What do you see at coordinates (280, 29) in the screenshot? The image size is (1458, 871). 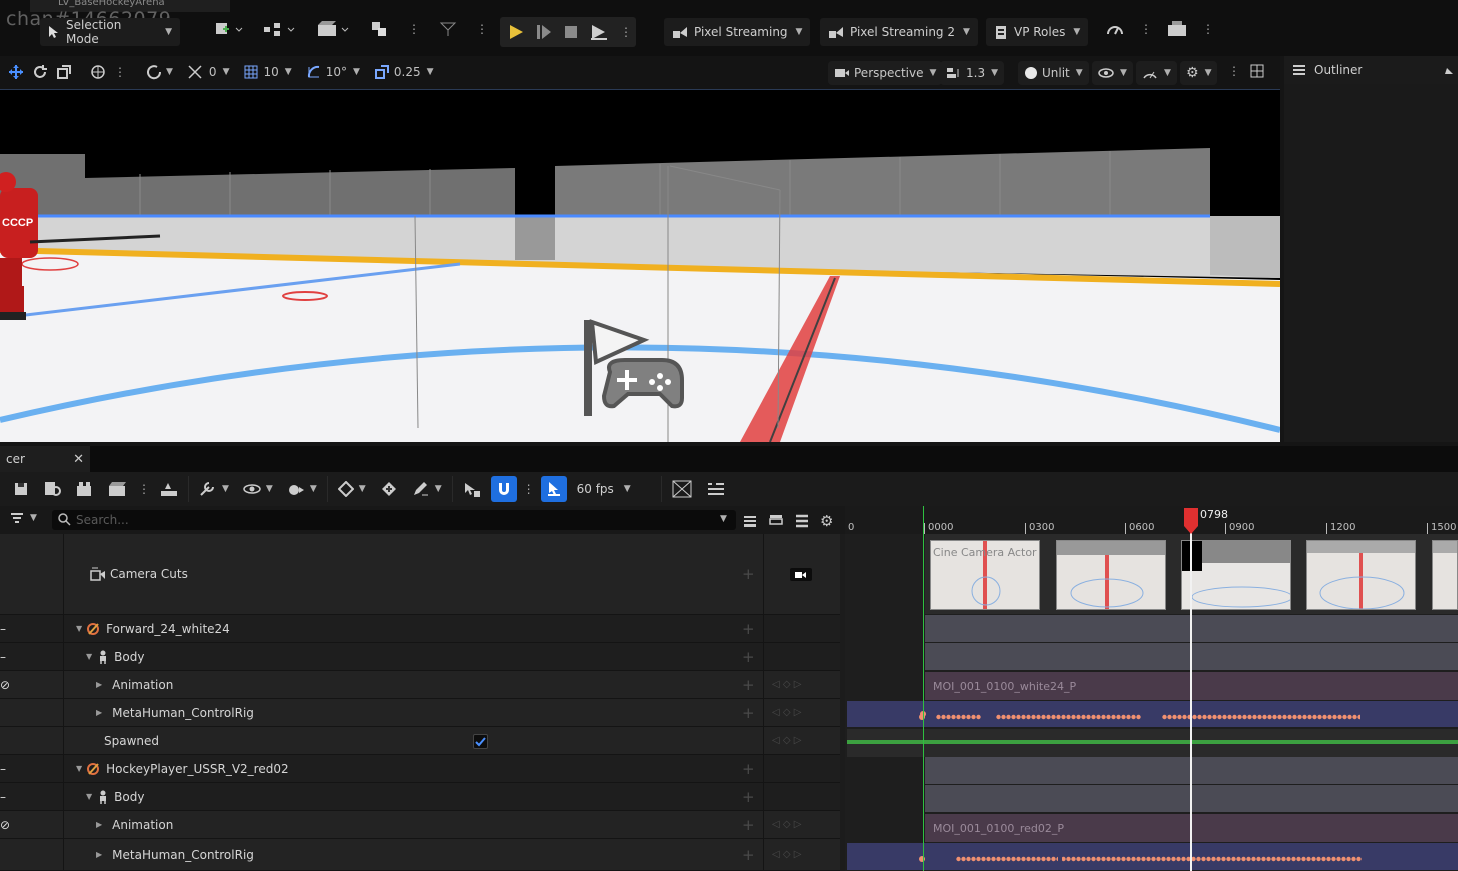 I see `blueprint-icon` at bounding box center [280, 29].